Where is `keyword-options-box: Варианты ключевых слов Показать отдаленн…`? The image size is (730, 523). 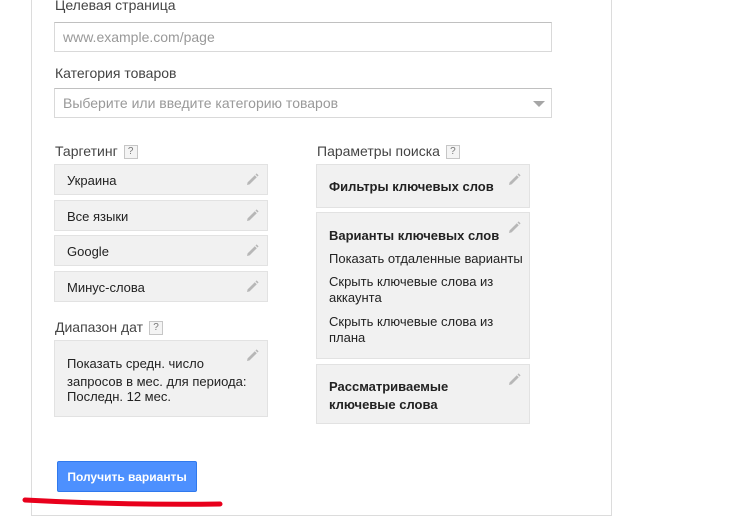 keyword-options-box: Варианты ключевых слов Показать отдаленн… is located at coordinates (423, 285).